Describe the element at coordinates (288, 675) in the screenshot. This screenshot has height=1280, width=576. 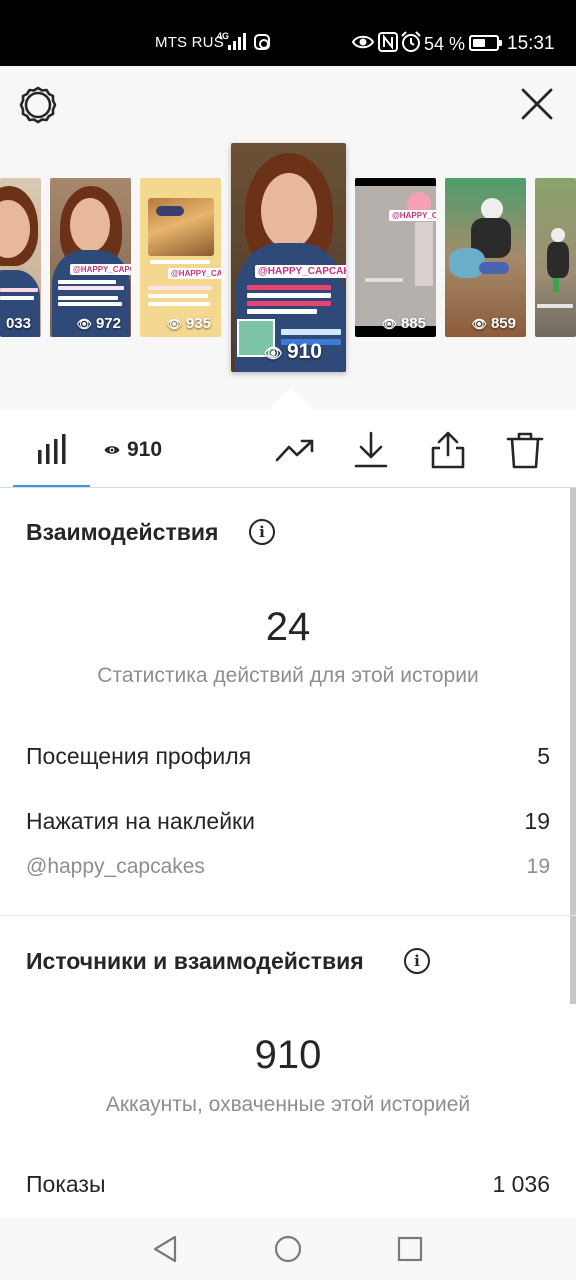
I see `interactions-caption: Статистика действий для этой истории` at that location.